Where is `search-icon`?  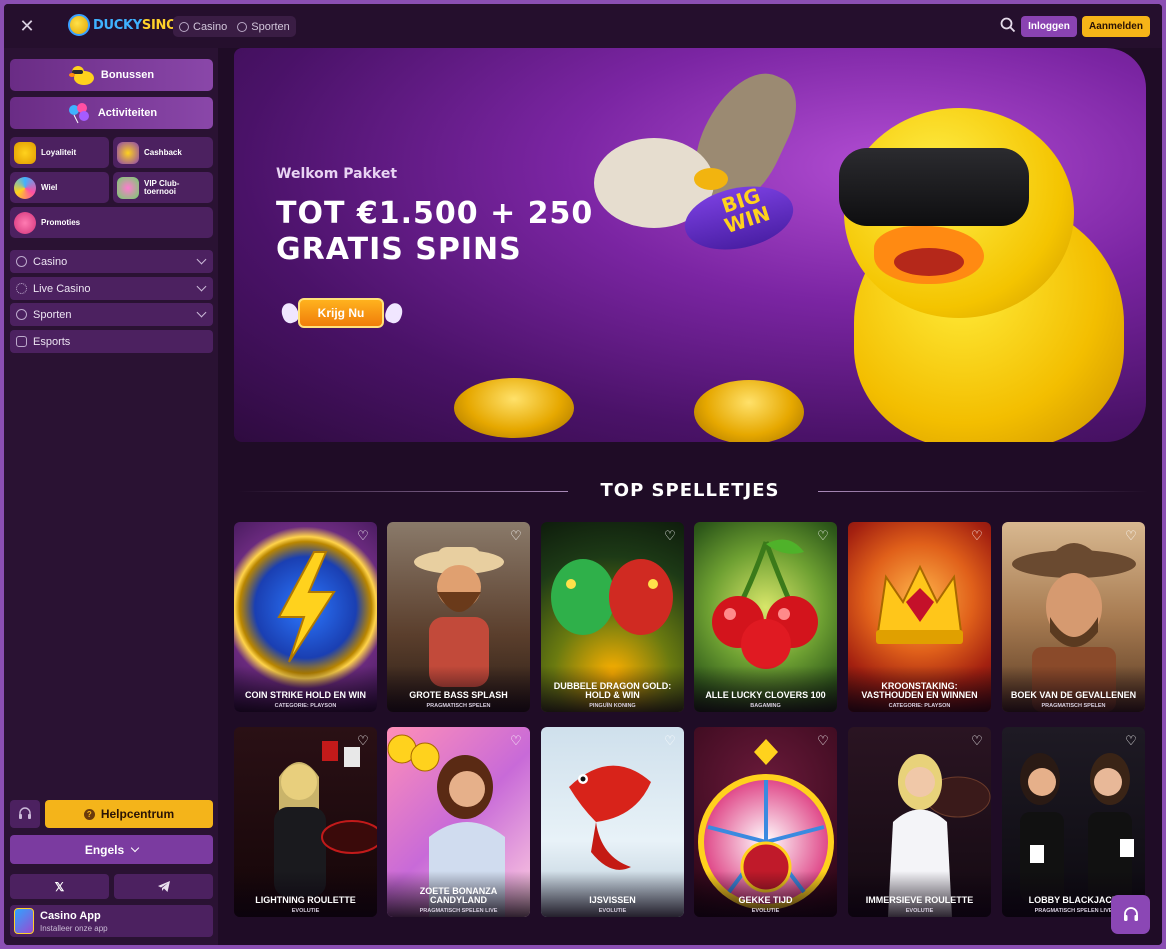
search-icon is located at coordinates (1008, 25).